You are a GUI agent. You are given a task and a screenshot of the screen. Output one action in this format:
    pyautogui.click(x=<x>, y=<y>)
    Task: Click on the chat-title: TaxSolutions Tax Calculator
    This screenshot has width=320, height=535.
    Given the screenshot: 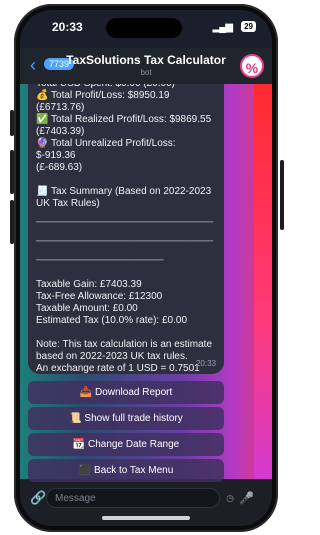 What is the action you would take?
    pyautogui.click(x=146, y=60)
    